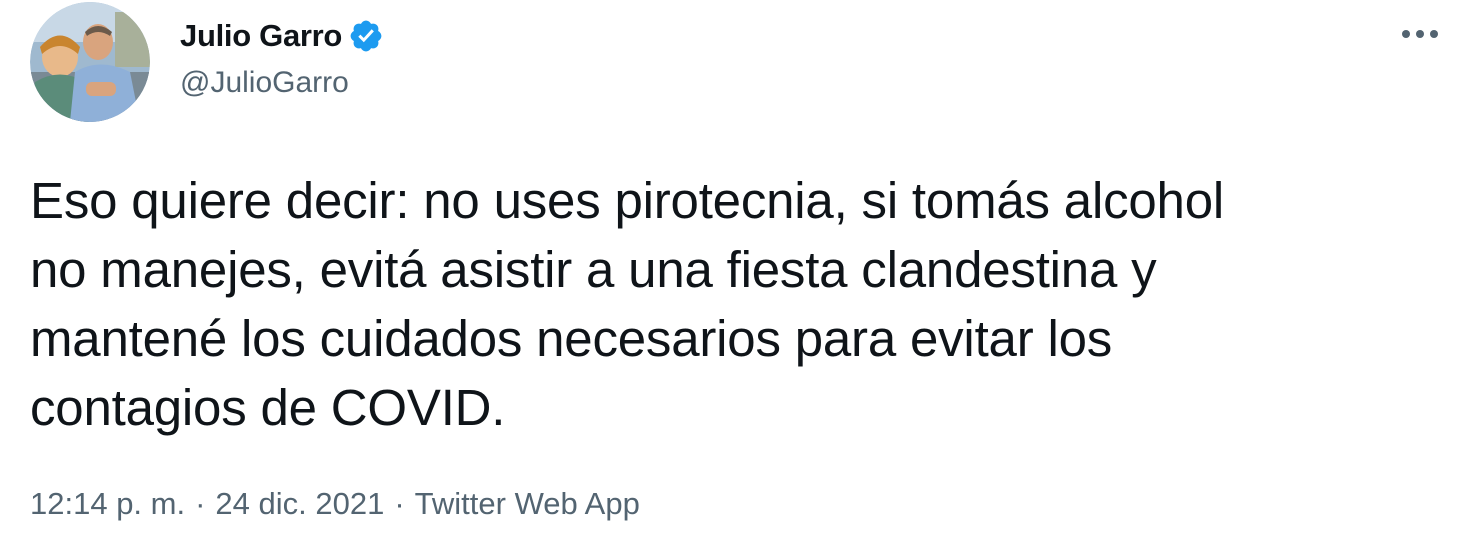  I want to click on tweet-source: Twitter Web App, so click(527, 504).